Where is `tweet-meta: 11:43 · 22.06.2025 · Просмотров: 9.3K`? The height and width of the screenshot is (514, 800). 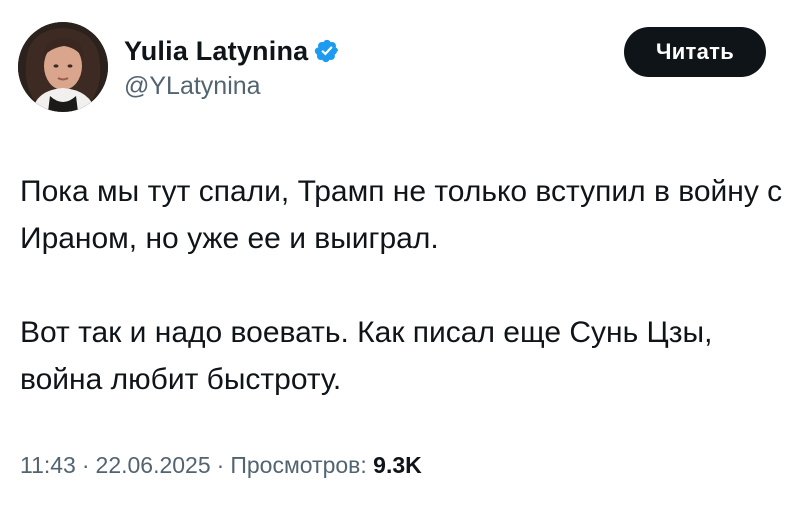
tweet-meta: 11:43 · 22.06.2025 · Просмотров: 9.3K is located at coordinates (221, 465).